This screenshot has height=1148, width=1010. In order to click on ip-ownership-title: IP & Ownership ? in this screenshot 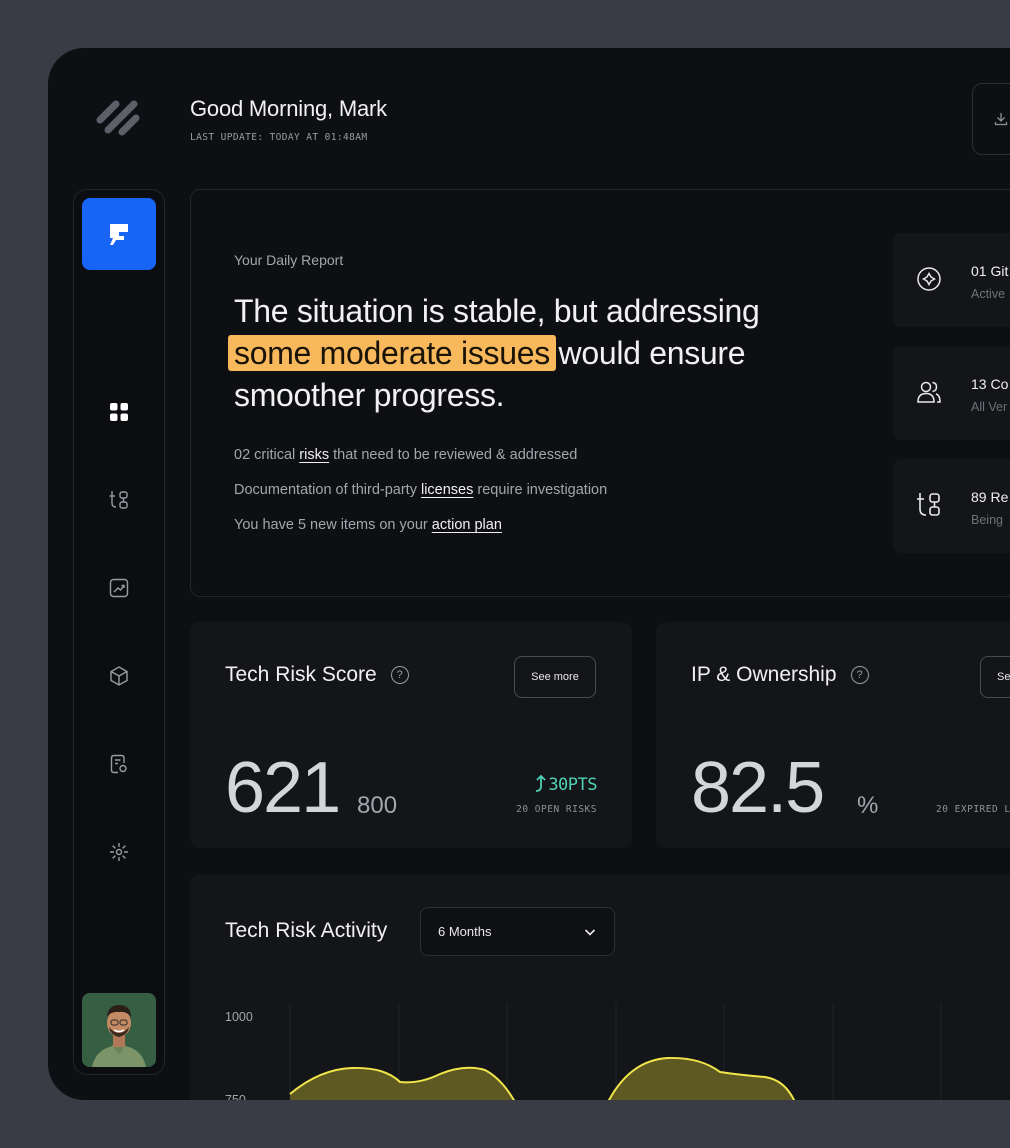, I will do `click(780, 675)`.